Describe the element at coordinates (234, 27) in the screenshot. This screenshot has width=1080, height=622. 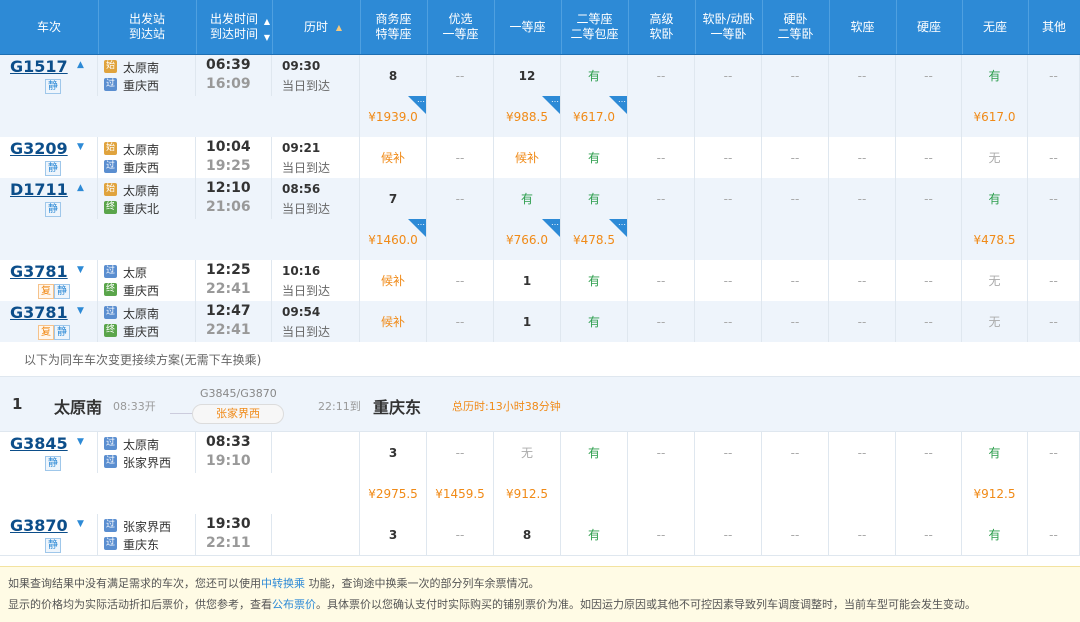
I see `header-col: 出发时间 ▲ 到达时间 ▼` at that location.